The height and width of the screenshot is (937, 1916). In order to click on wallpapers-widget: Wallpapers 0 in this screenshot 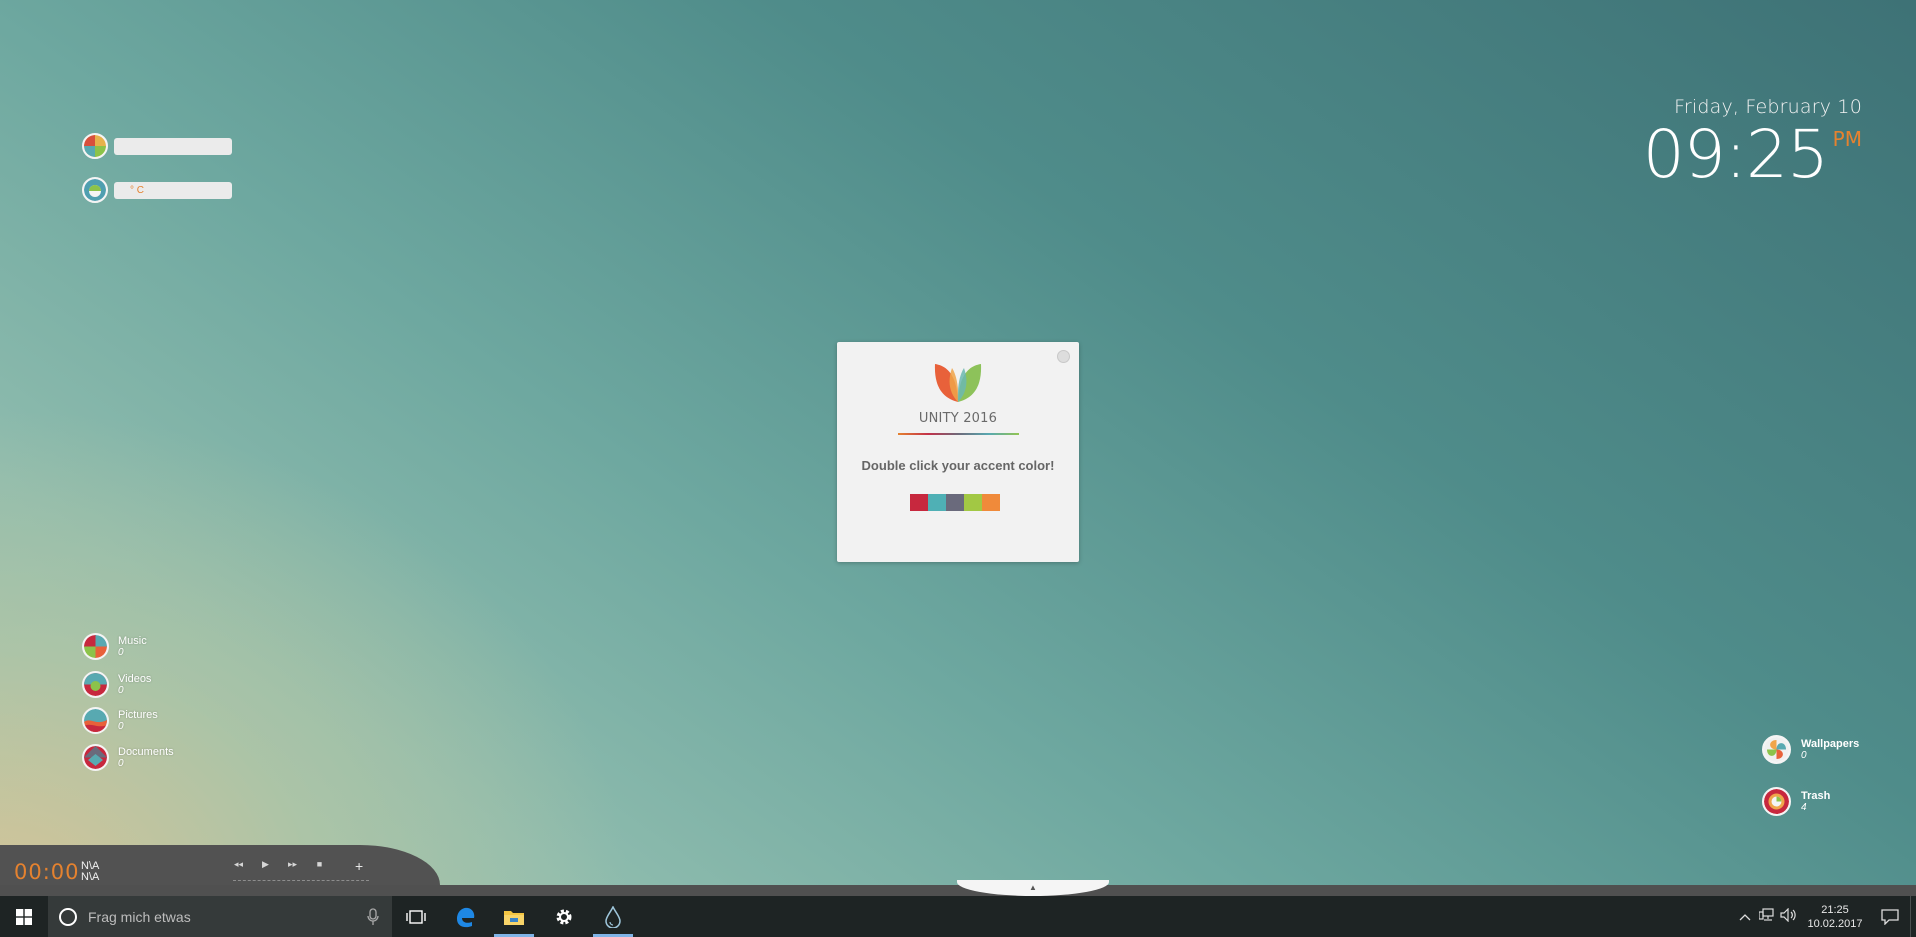, I will do `click(1810, 749)`.